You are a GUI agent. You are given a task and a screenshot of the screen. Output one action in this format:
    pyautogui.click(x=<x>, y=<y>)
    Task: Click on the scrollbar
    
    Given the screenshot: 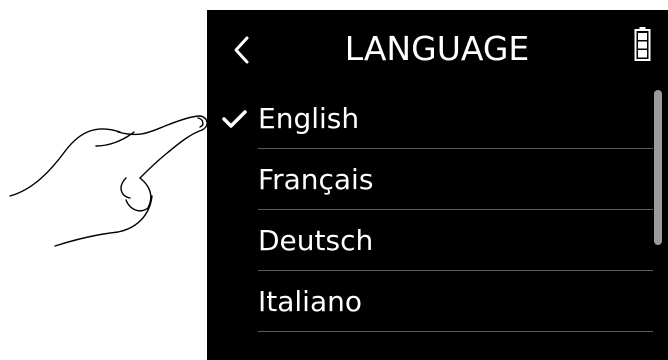 What is the action you would take?
    pyautogui.click(x=658, y=167)
    